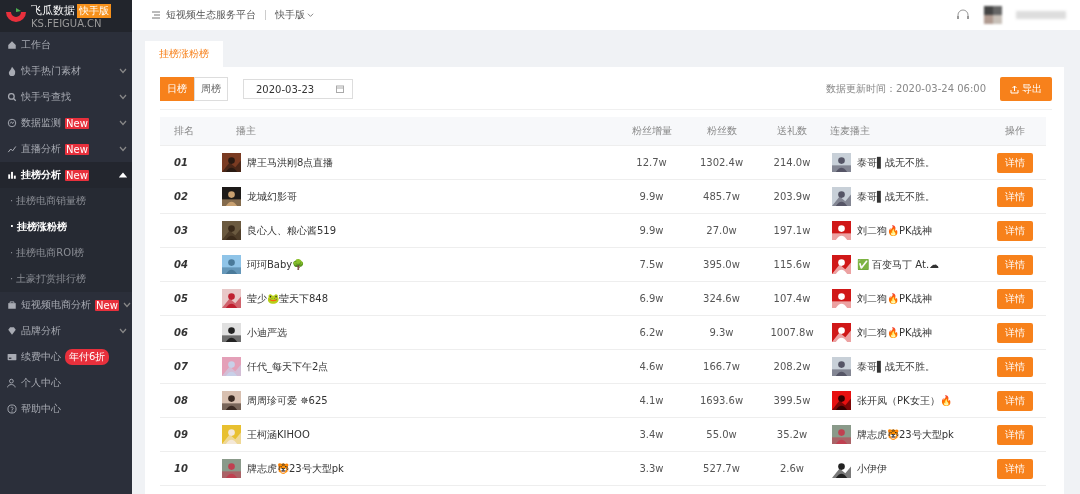 The image size is (1080, 494). What do you see at coordinates (66, 279) in the screenshot?
I see `sidebar-subitem: · 土豪打赏排行榜` at bounding box center [66, 279].